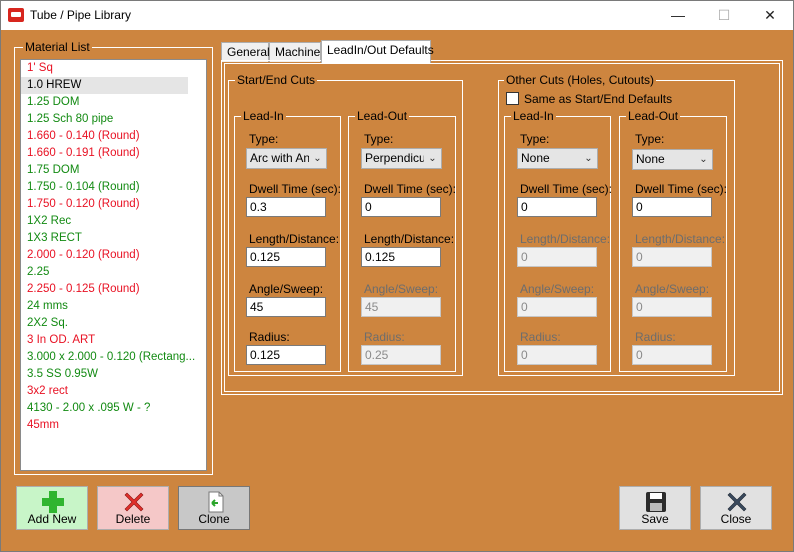 This screenshot has width=794, height=552. I want to click on same-as-start-end-checkbox, so click(512, 98).